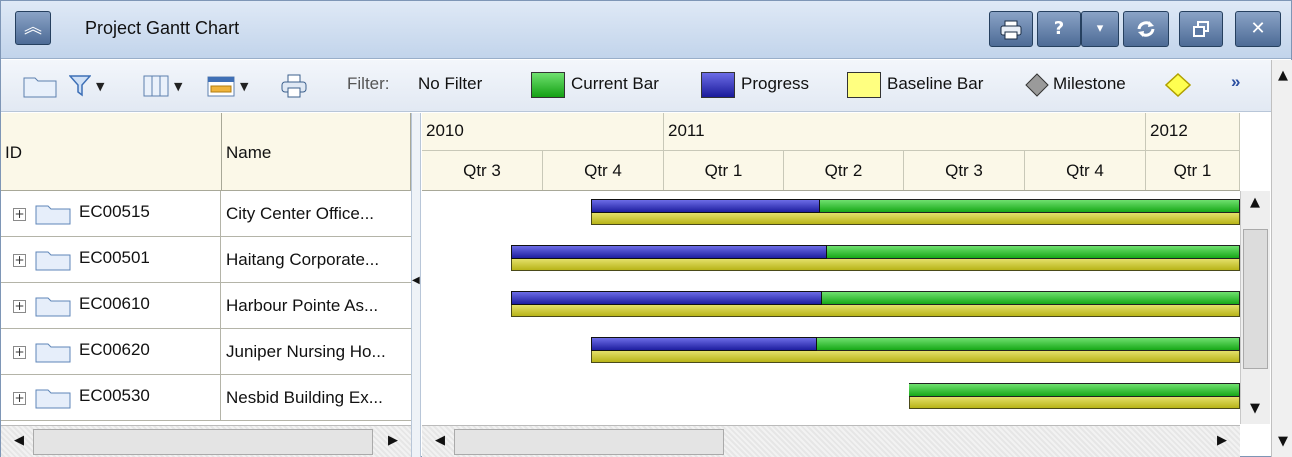 This screenshot has height=457, width=1292. Describe the element at coordinates (589, 442) in the screenshot. I see `gantt-horizontal-scroll-thumb` at that location.